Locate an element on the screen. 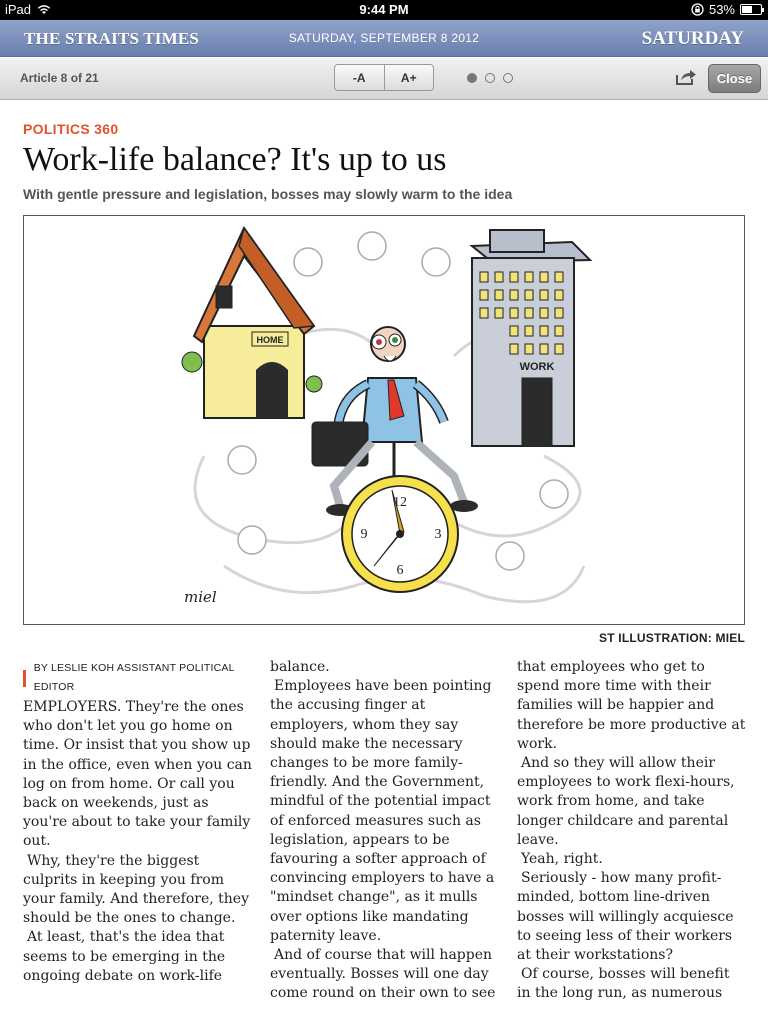  page-indicator is located at coordinates (490, 78).